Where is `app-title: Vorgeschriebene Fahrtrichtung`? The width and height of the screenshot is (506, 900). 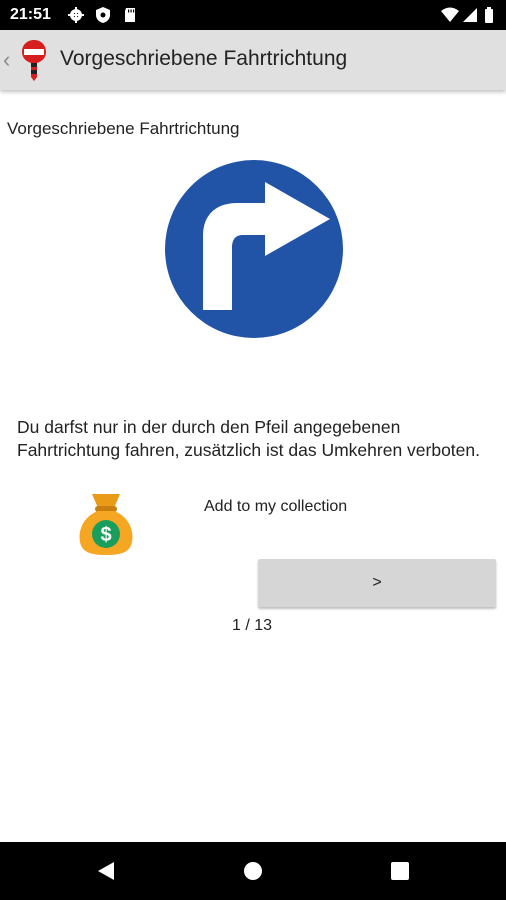
app-title: Vorgeschriebene Fahrtrichtung is located at coordinates (204, 58).